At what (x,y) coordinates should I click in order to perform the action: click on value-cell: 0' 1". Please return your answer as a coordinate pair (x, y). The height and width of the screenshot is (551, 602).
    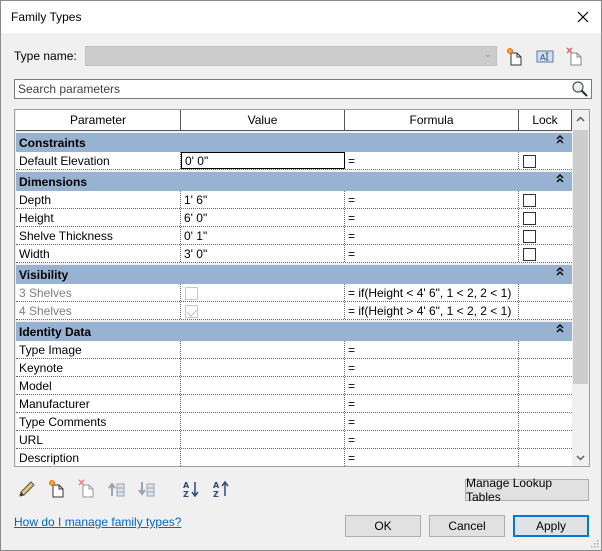
    Looking at the image, I should click on (263, 235).